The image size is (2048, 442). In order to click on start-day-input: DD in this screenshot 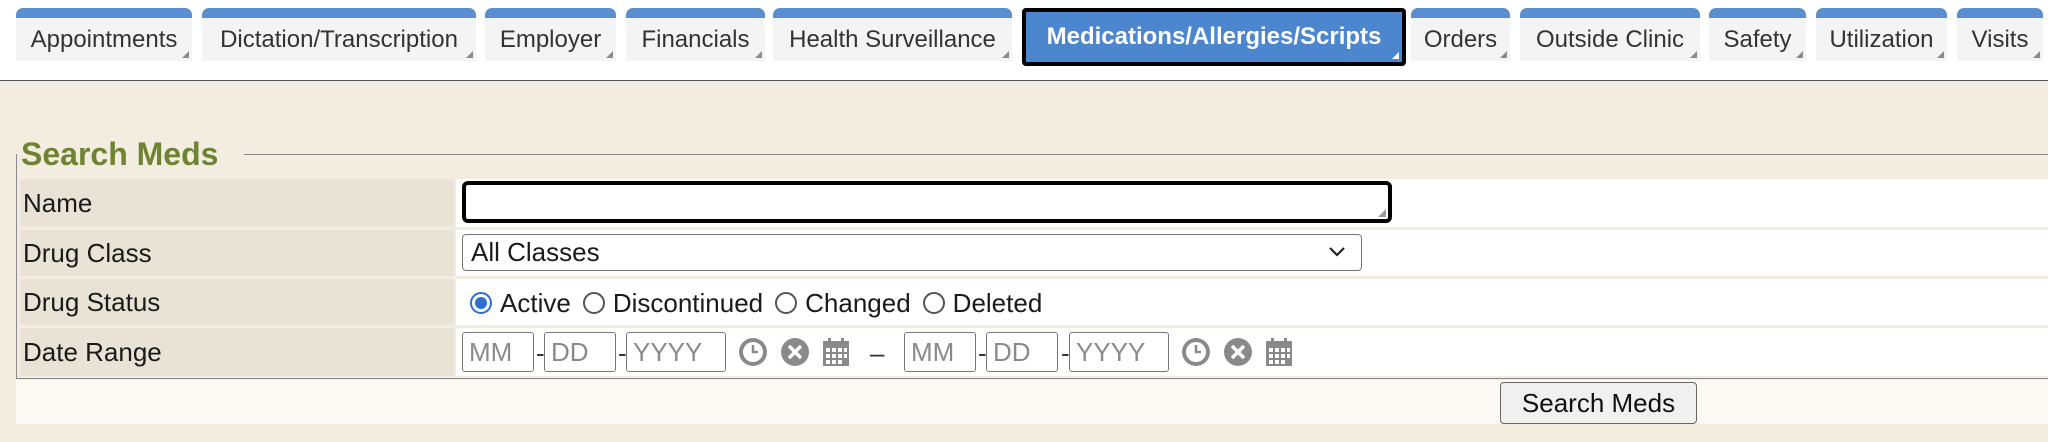, I will do `click(580, 352)`.